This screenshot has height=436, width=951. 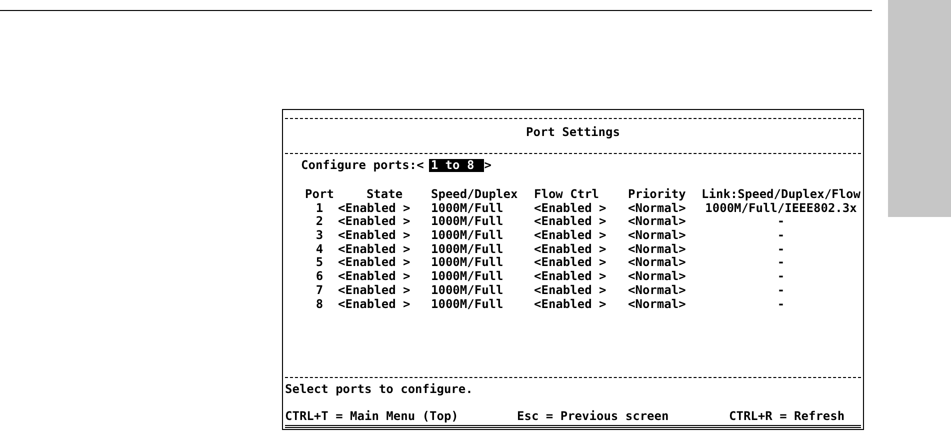 What do you see at coordinates (573, 133) in the screenshot?
I see `screen-title: Port Settings` at bounding box center [573, 133].